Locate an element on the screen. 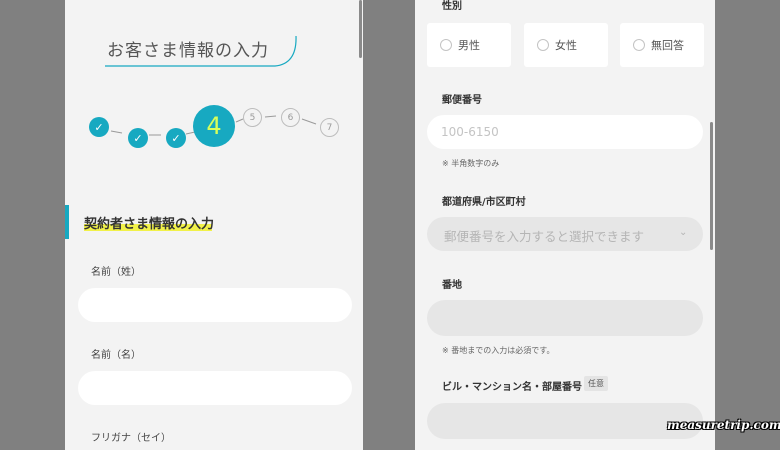  step-3-done: ✓ is located at coordinates (176, 138).